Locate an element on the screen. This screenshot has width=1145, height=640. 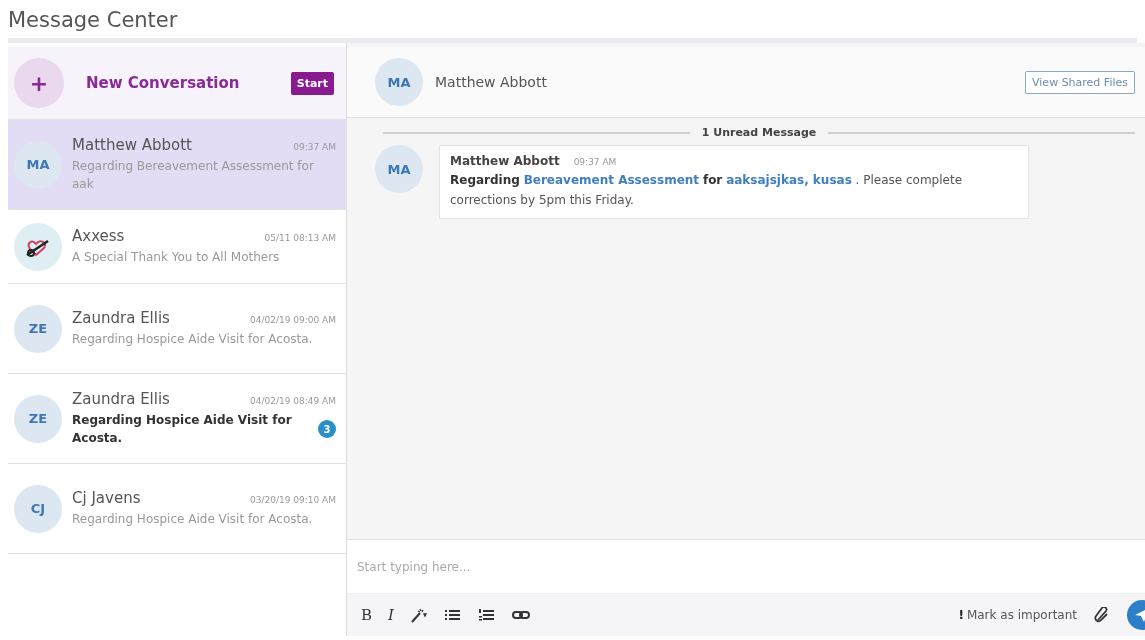
new-conversation-label: New Conversation is located at coordinates (163, 83).